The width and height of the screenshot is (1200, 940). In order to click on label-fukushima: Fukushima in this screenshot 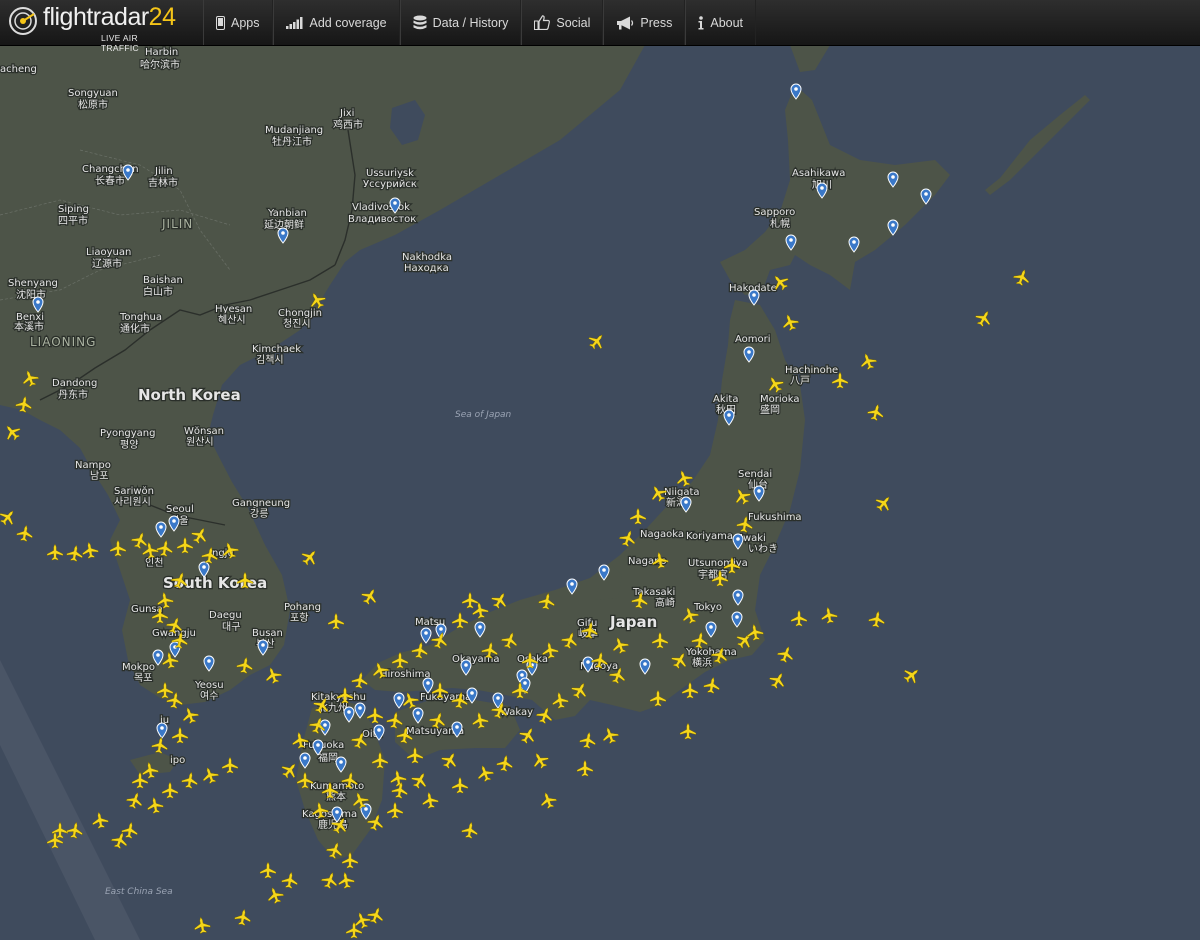, I will do `click(775, 517)`.